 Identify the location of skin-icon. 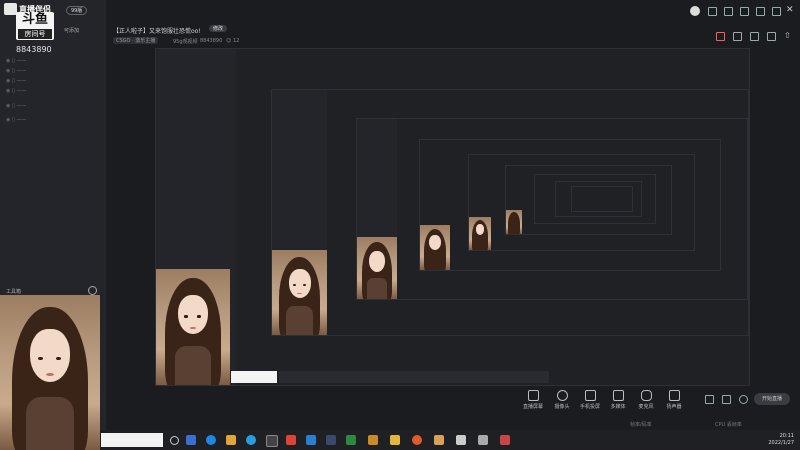
(712, 11).